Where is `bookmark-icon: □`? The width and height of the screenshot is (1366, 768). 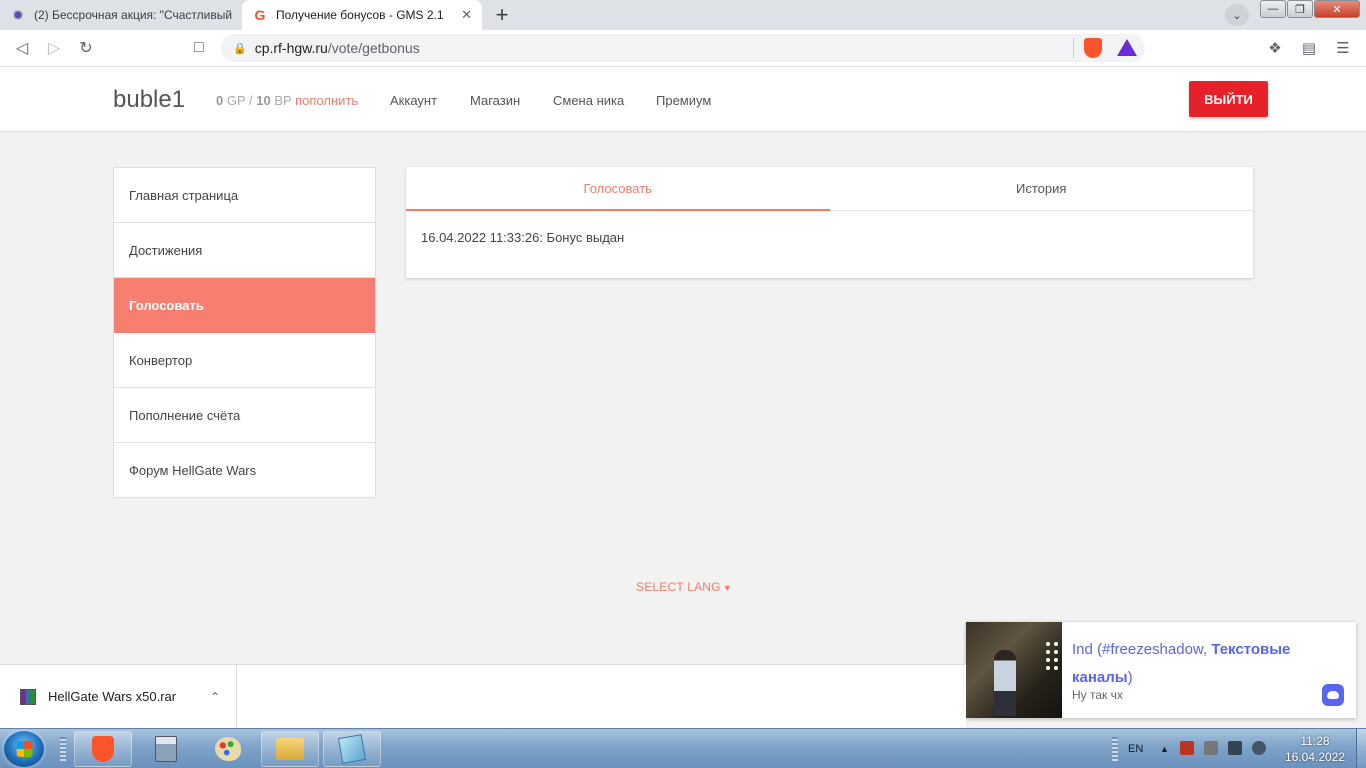
bookmark-icon: □ is located at coordinates (199, 48).